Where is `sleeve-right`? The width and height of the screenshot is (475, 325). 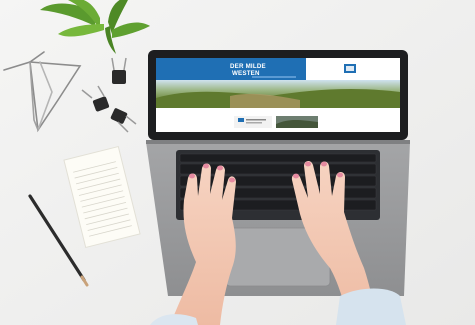 sleeve-right is located at coordinates (371, 306).